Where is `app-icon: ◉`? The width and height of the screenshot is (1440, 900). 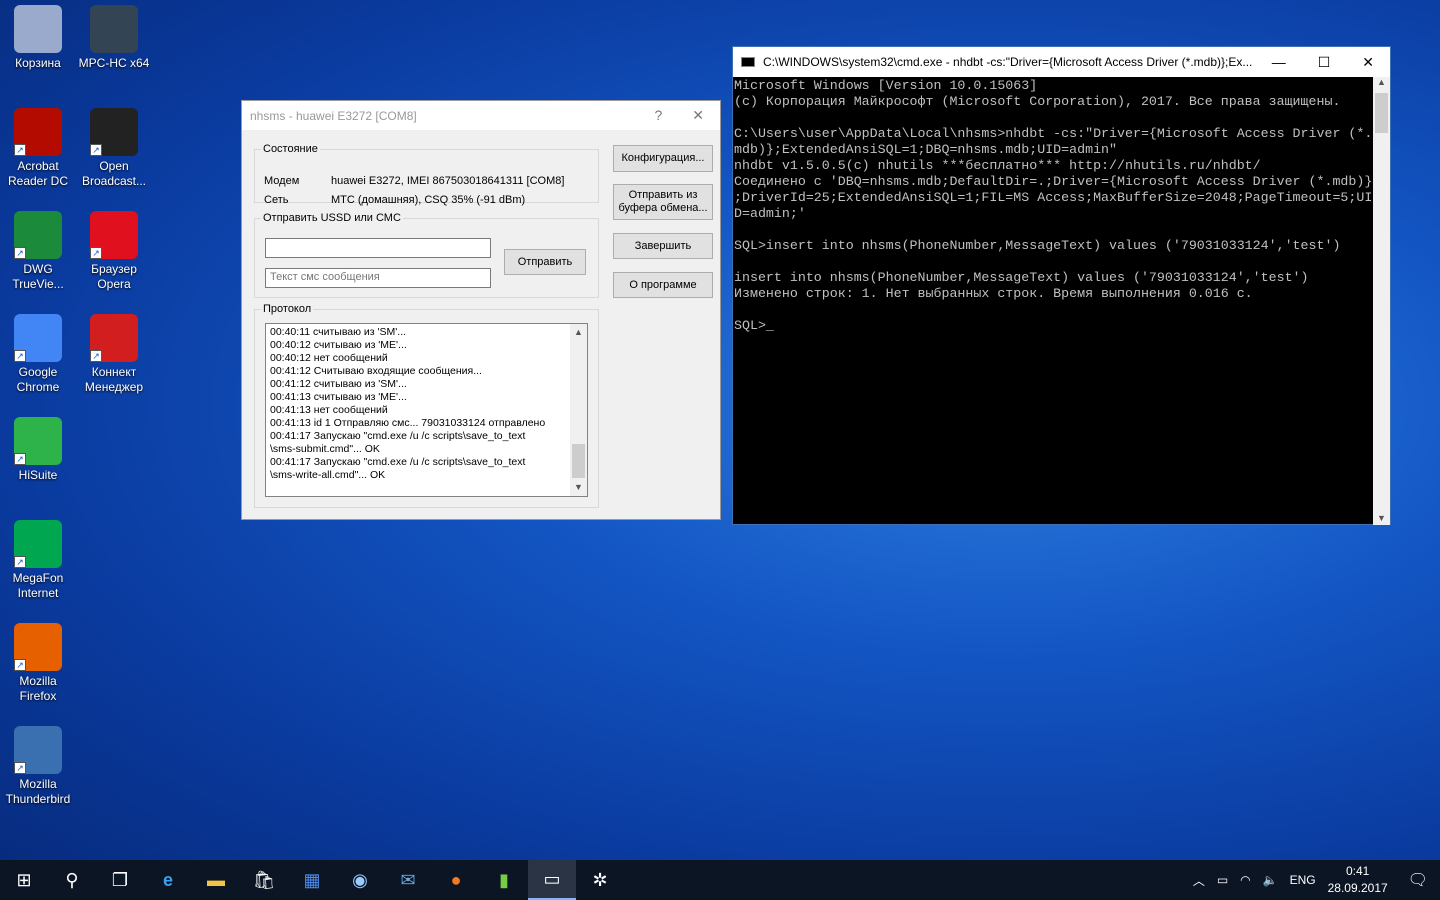
app-icon: ◉ is located at coordinates (360, 880).